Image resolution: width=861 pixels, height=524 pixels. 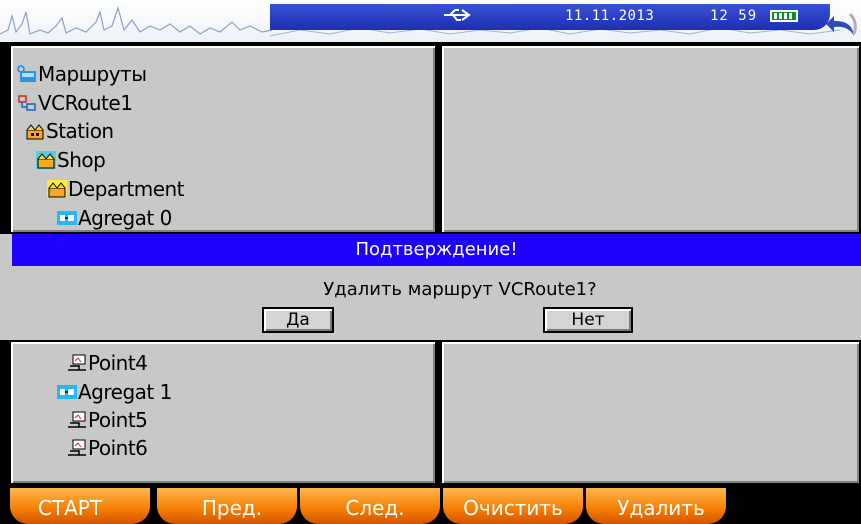 I want to click on tree-item-point4: Point4, so click(x=107, y=363).